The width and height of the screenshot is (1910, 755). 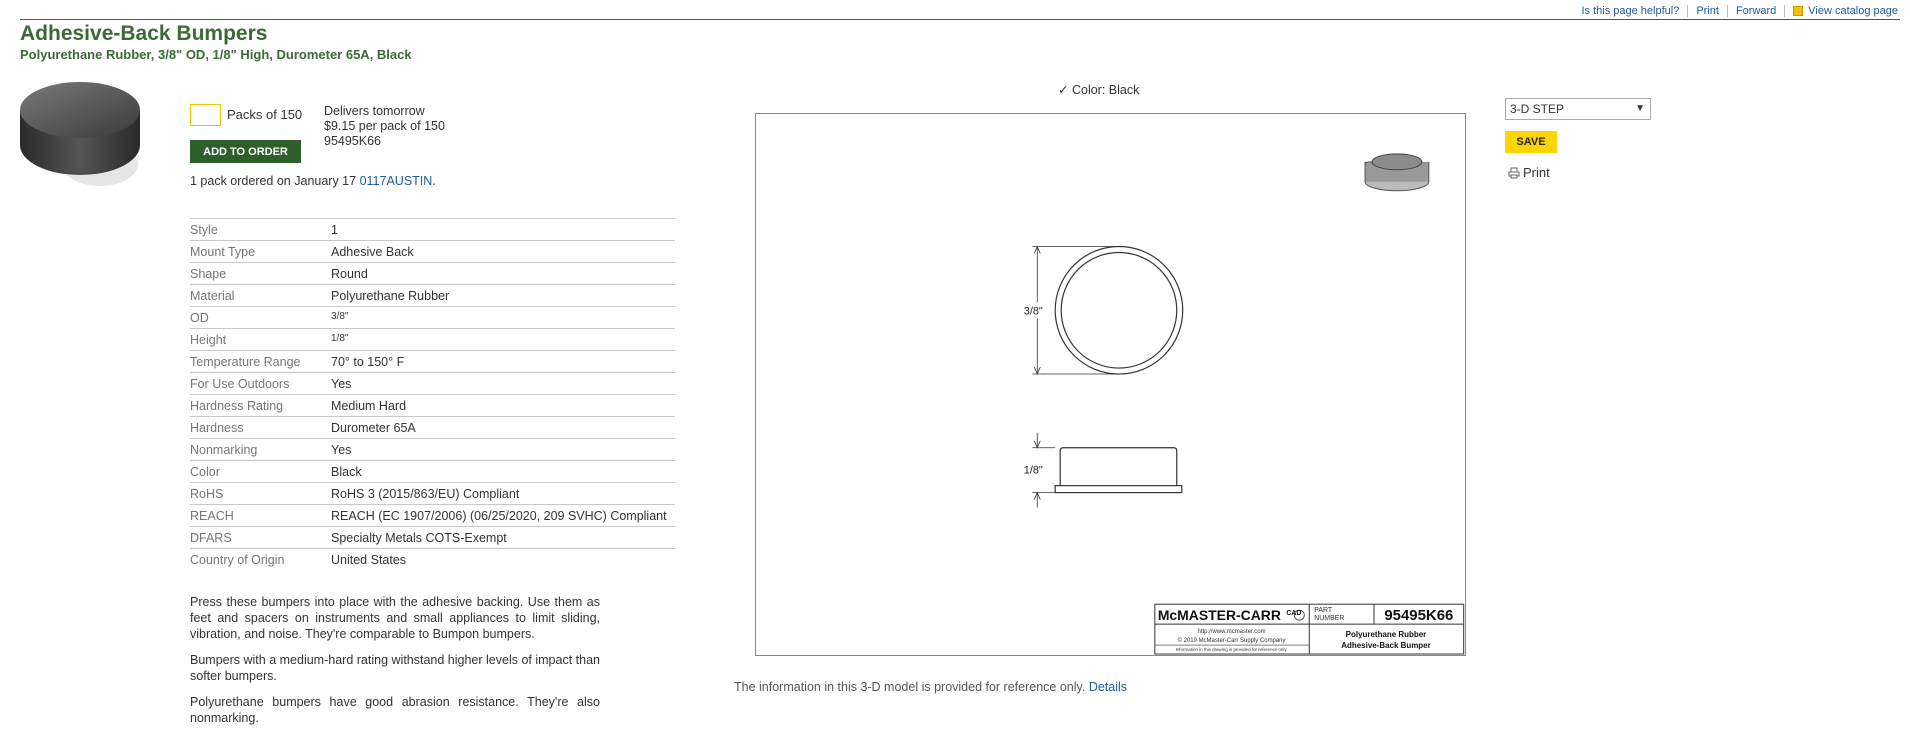 I want to click on spec-key: REACH, so click(x=212, y=516).